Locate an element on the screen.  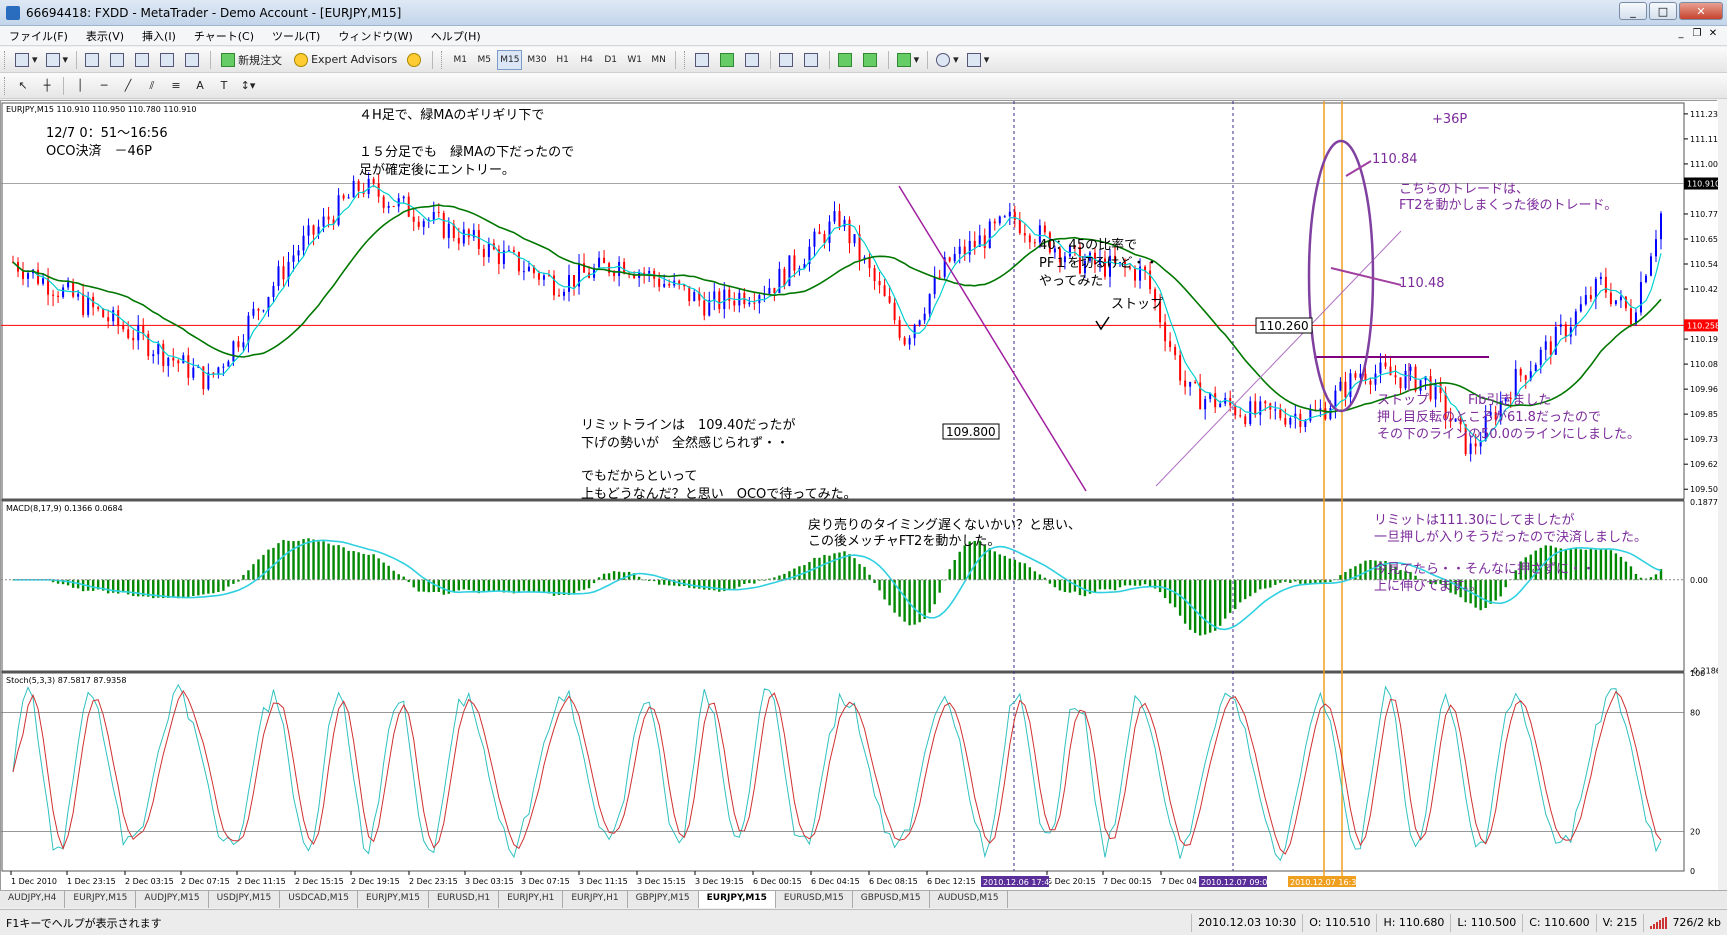
vertical-line-tool: │ is located at coordinates (80, 86).